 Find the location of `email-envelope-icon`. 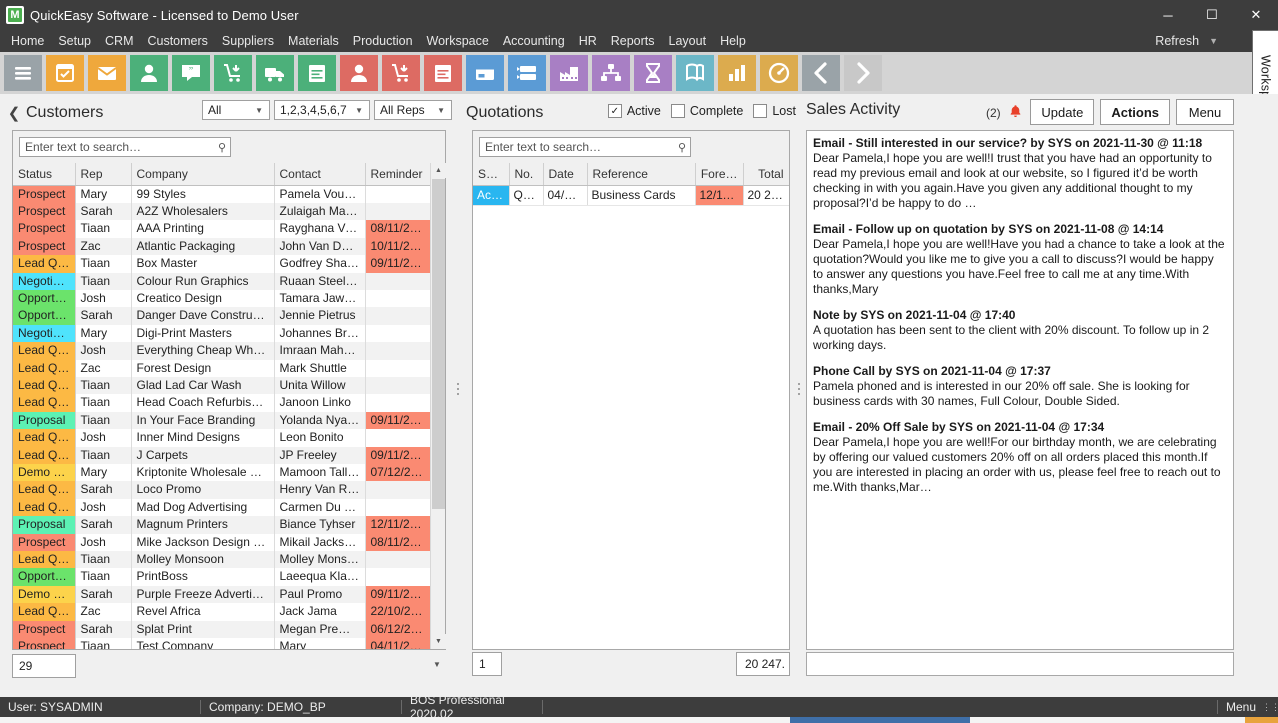

email-envelope-icon is located at coordinates (107, 73).